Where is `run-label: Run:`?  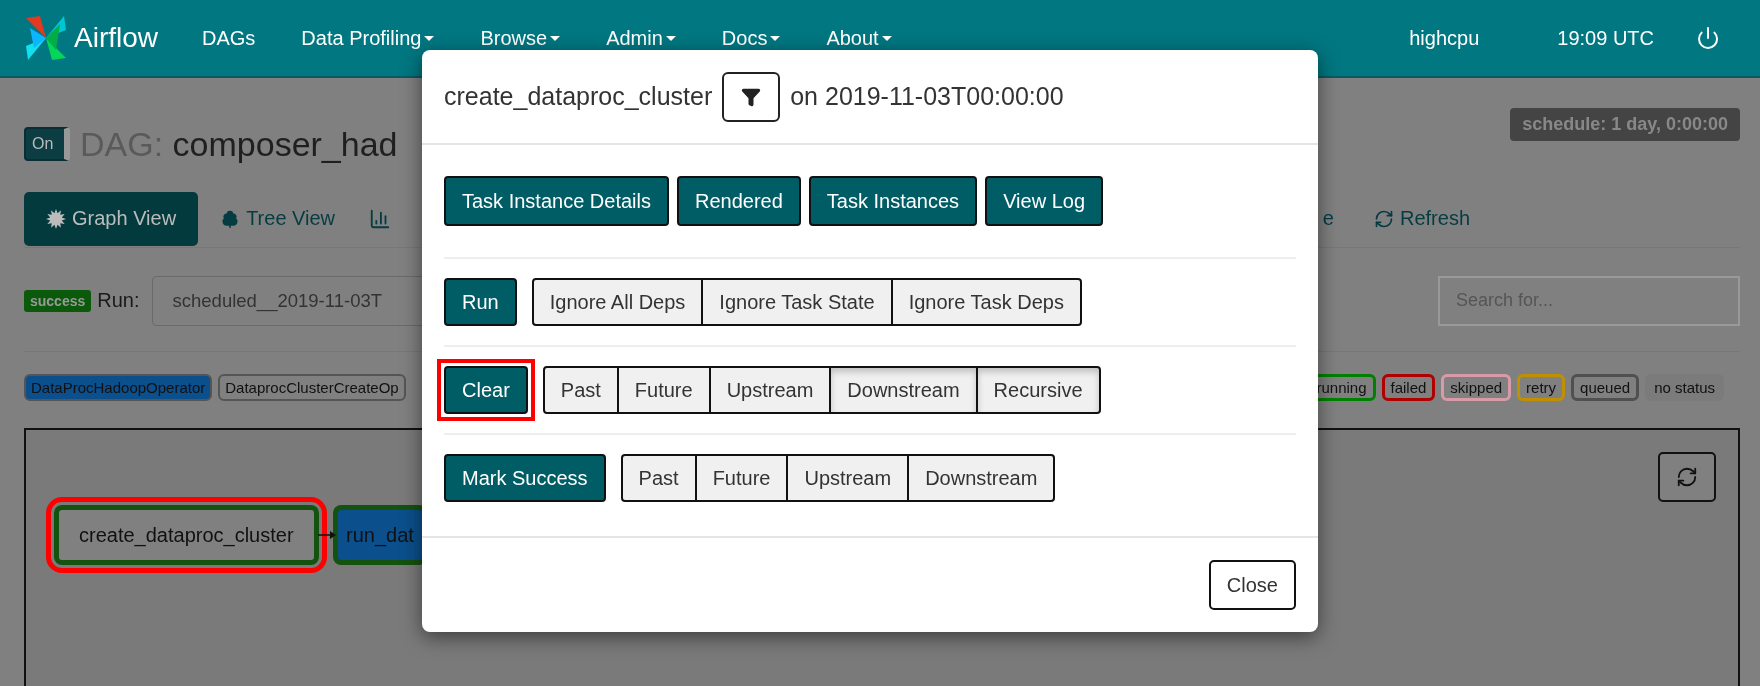
run-label: Run: is located at coordinates (118, 300).